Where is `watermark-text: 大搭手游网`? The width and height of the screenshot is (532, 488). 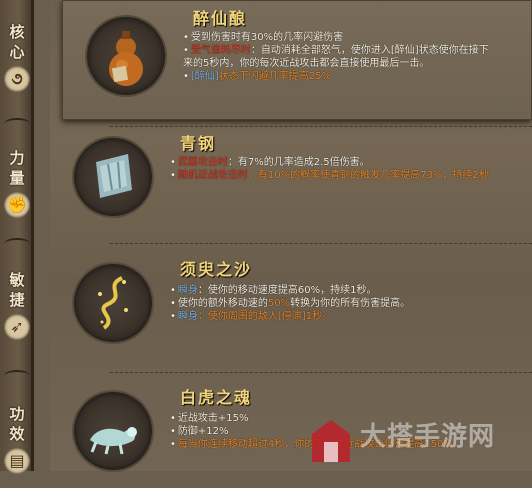
watermark-text: 大搭手游网 is located at coordinates (428, 437).